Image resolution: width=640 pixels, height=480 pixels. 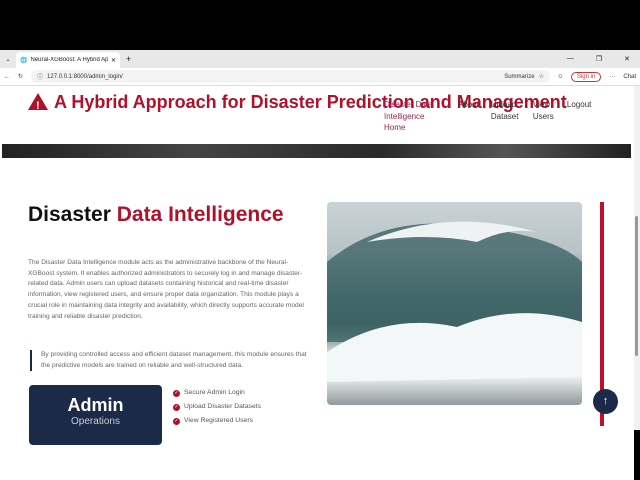 I want to click on hero-banner, so click(x=316, y=151).